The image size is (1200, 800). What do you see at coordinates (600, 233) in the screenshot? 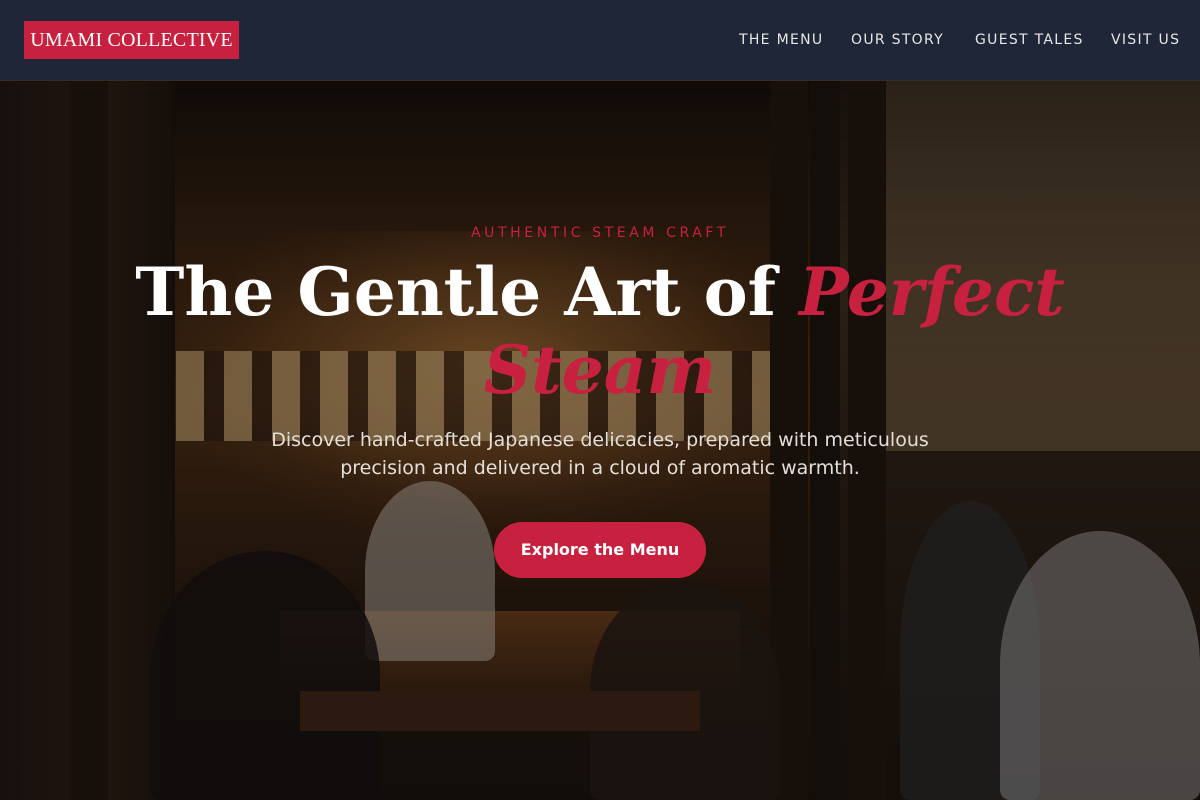
I see `hero-eyebrow: AUTHENTIC STEAM CRAFT` at bounding box center [600, 233].